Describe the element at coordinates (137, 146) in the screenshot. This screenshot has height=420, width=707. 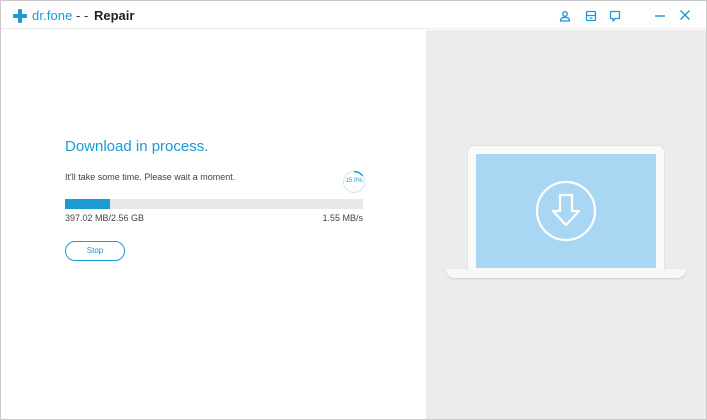
I see `download-heading: Download in process.` at that location.